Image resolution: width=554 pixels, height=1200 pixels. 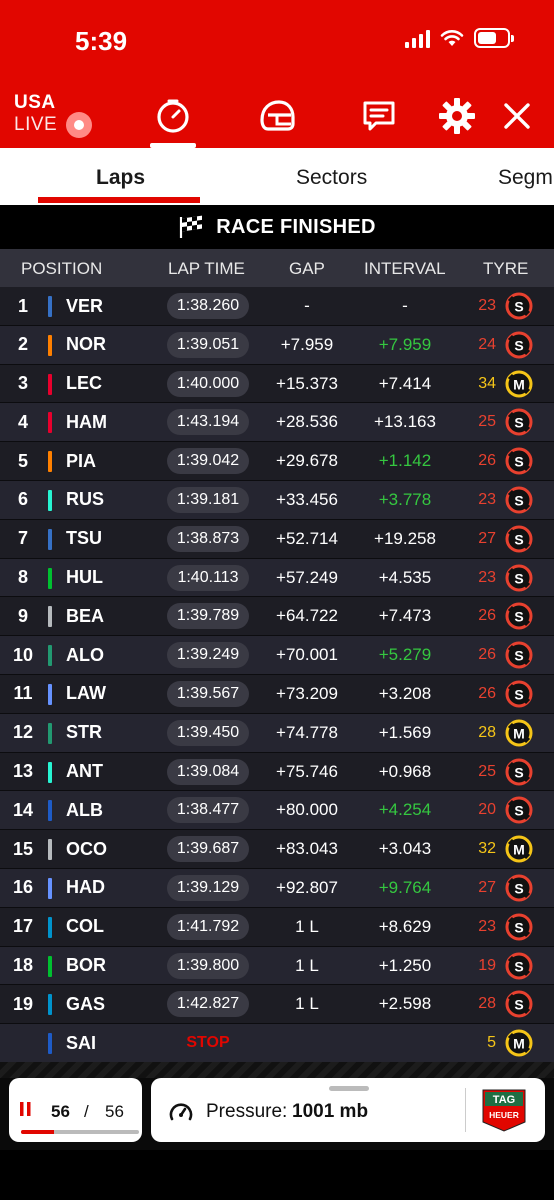 What do you see at coordinates (405, 616) in the screenshot?
I see `interval-value: +7.473` at bounding box center [405, 616].